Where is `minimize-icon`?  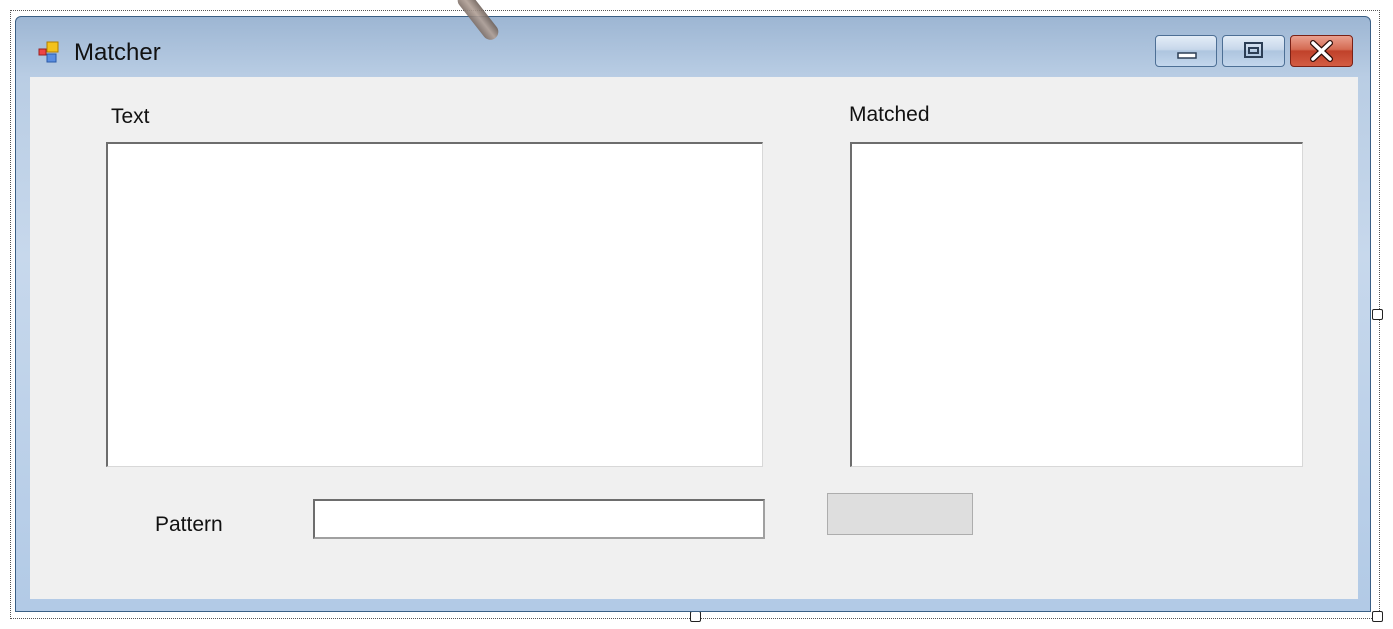
minimize-icon is located at coordinates (1187, 55).